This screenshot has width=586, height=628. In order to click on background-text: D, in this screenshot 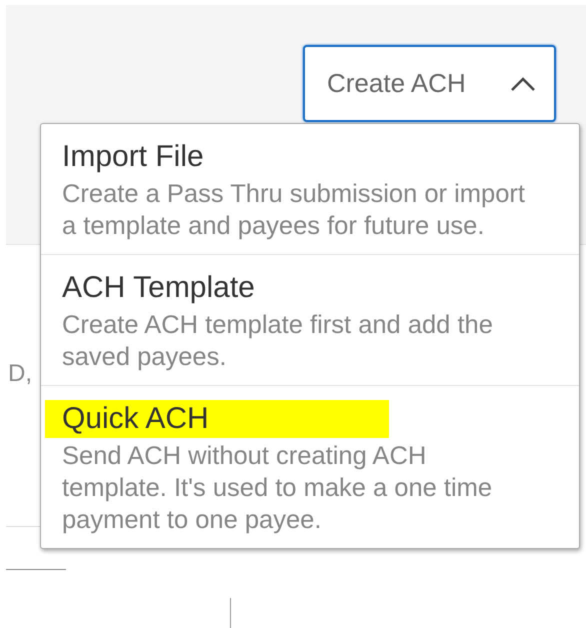, I will do `click(19, 374)`.